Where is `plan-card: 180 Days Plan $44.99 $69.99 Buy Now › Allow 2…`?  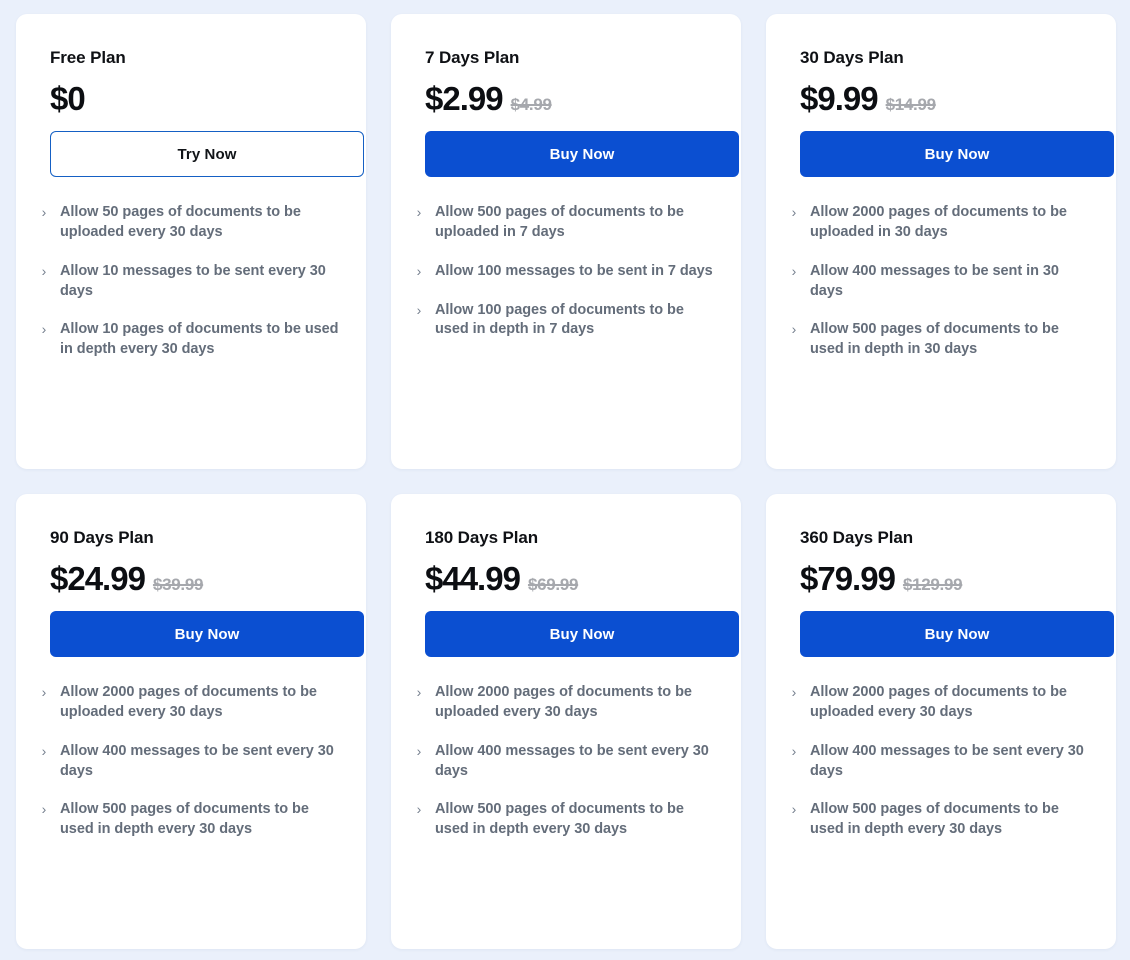 plan-card: 180 Days Plan $44.99 $69.99 Buy Now › Allow 2… is located at coordinates (566, 721).